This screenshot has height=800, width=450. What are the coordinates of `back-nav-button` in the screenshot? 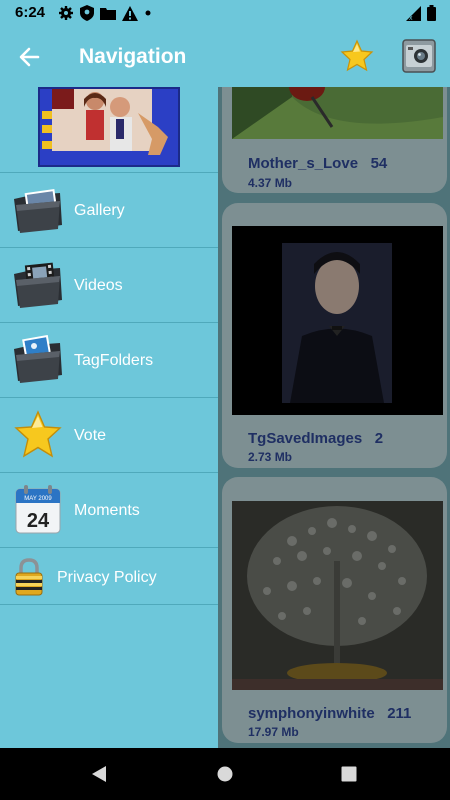 It's located at (99, 774).